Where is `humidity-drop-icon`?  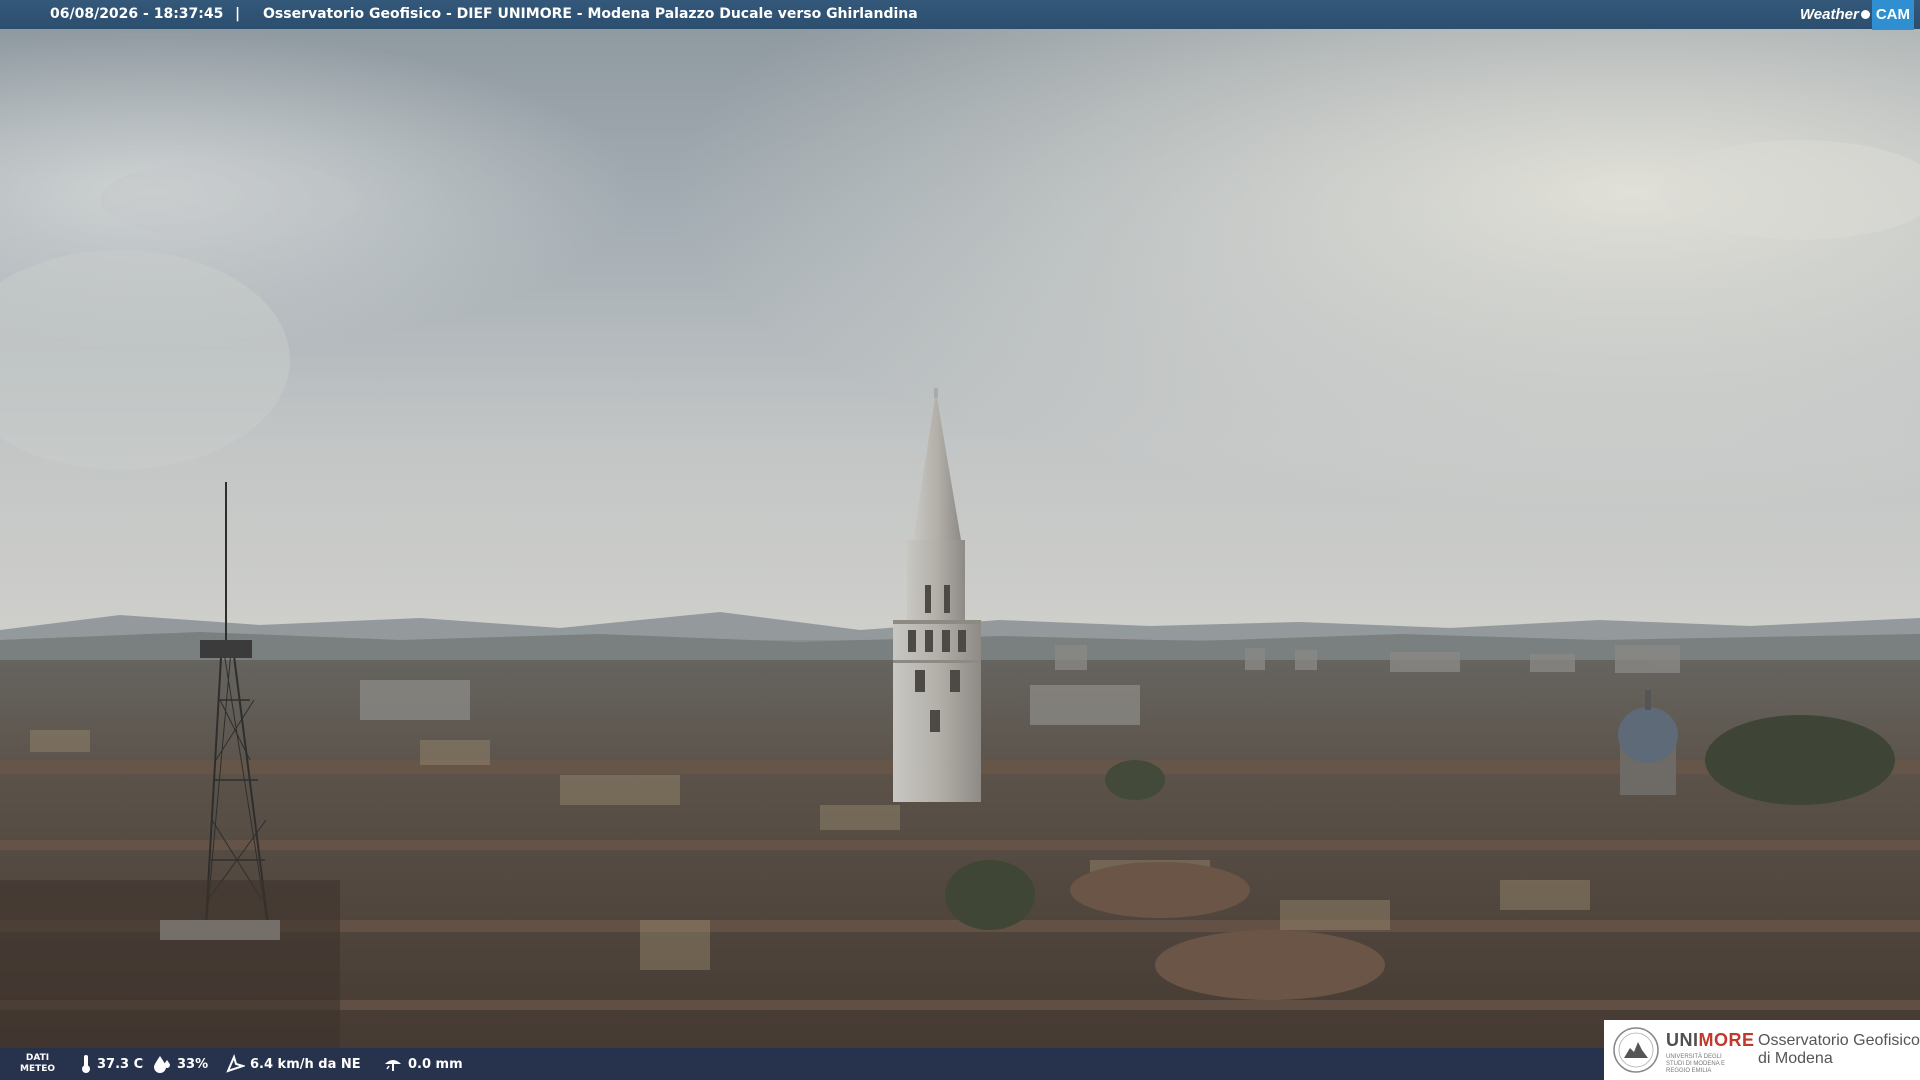
humidity-drop-icon is located at coordinates (162, 1064).